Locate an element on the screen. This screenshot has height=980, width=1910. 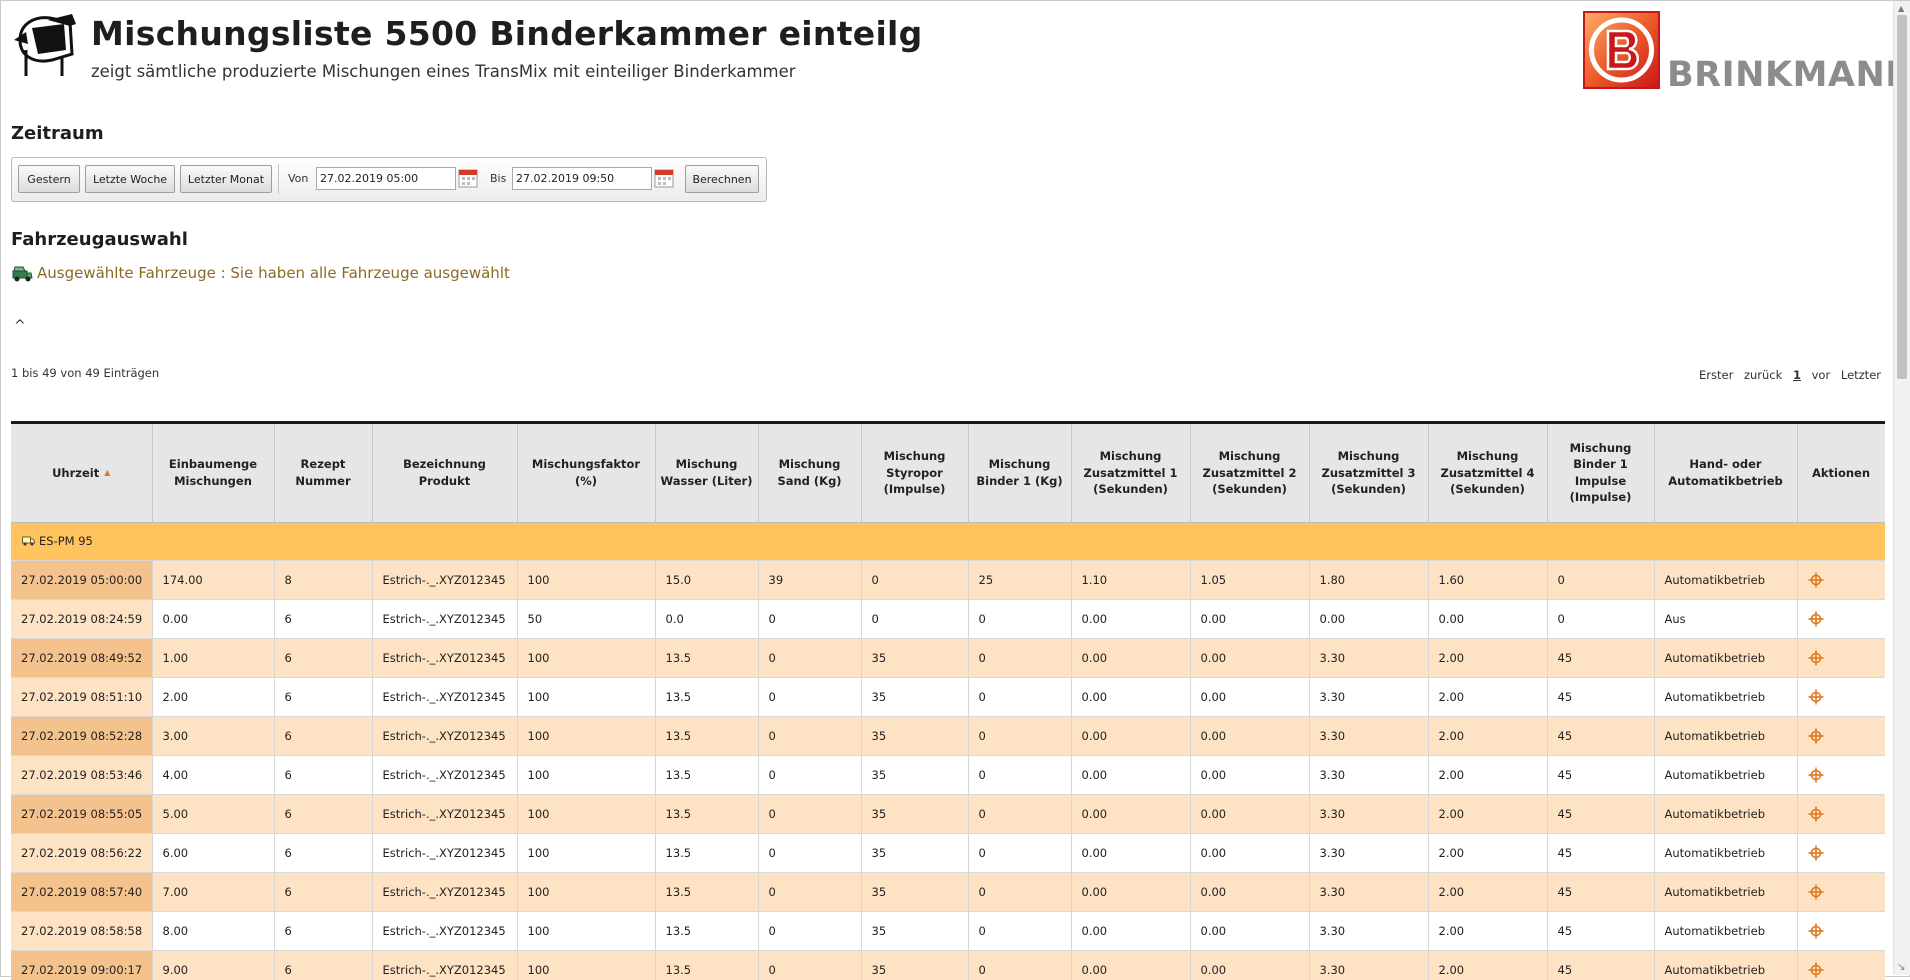
column-header-einbaumenge: Einbaumenge Mischungen is located at coordinates (213, 473).